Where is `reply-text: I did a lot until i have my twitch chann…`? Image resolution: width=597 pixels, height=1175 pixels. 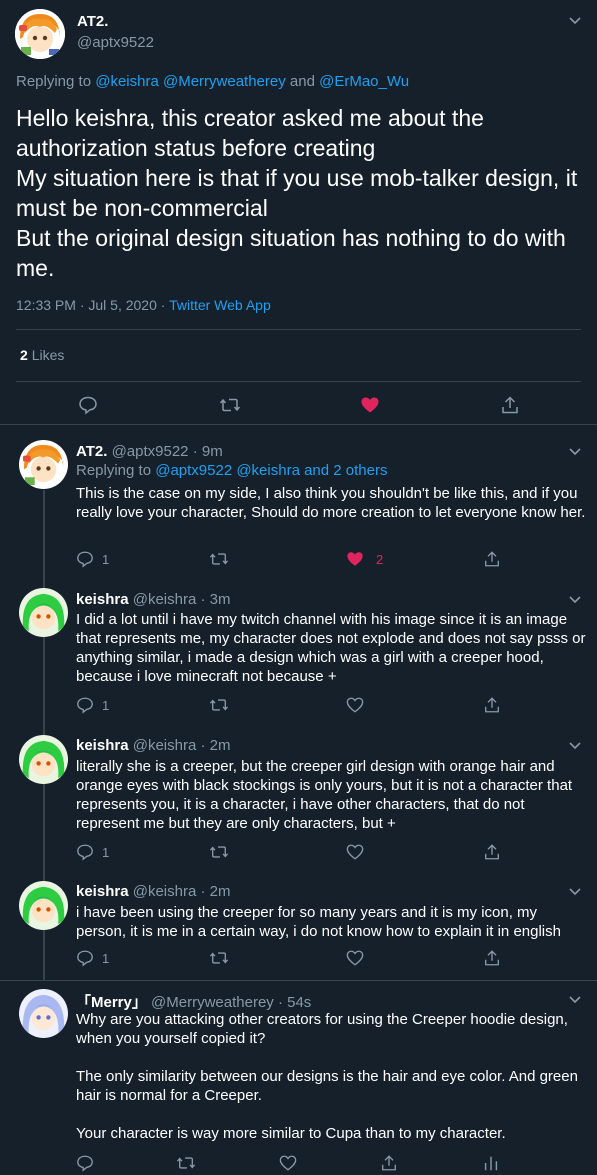
reply-text: I did a lot until i have my twitch chann… is located at coordinates (331, 648).